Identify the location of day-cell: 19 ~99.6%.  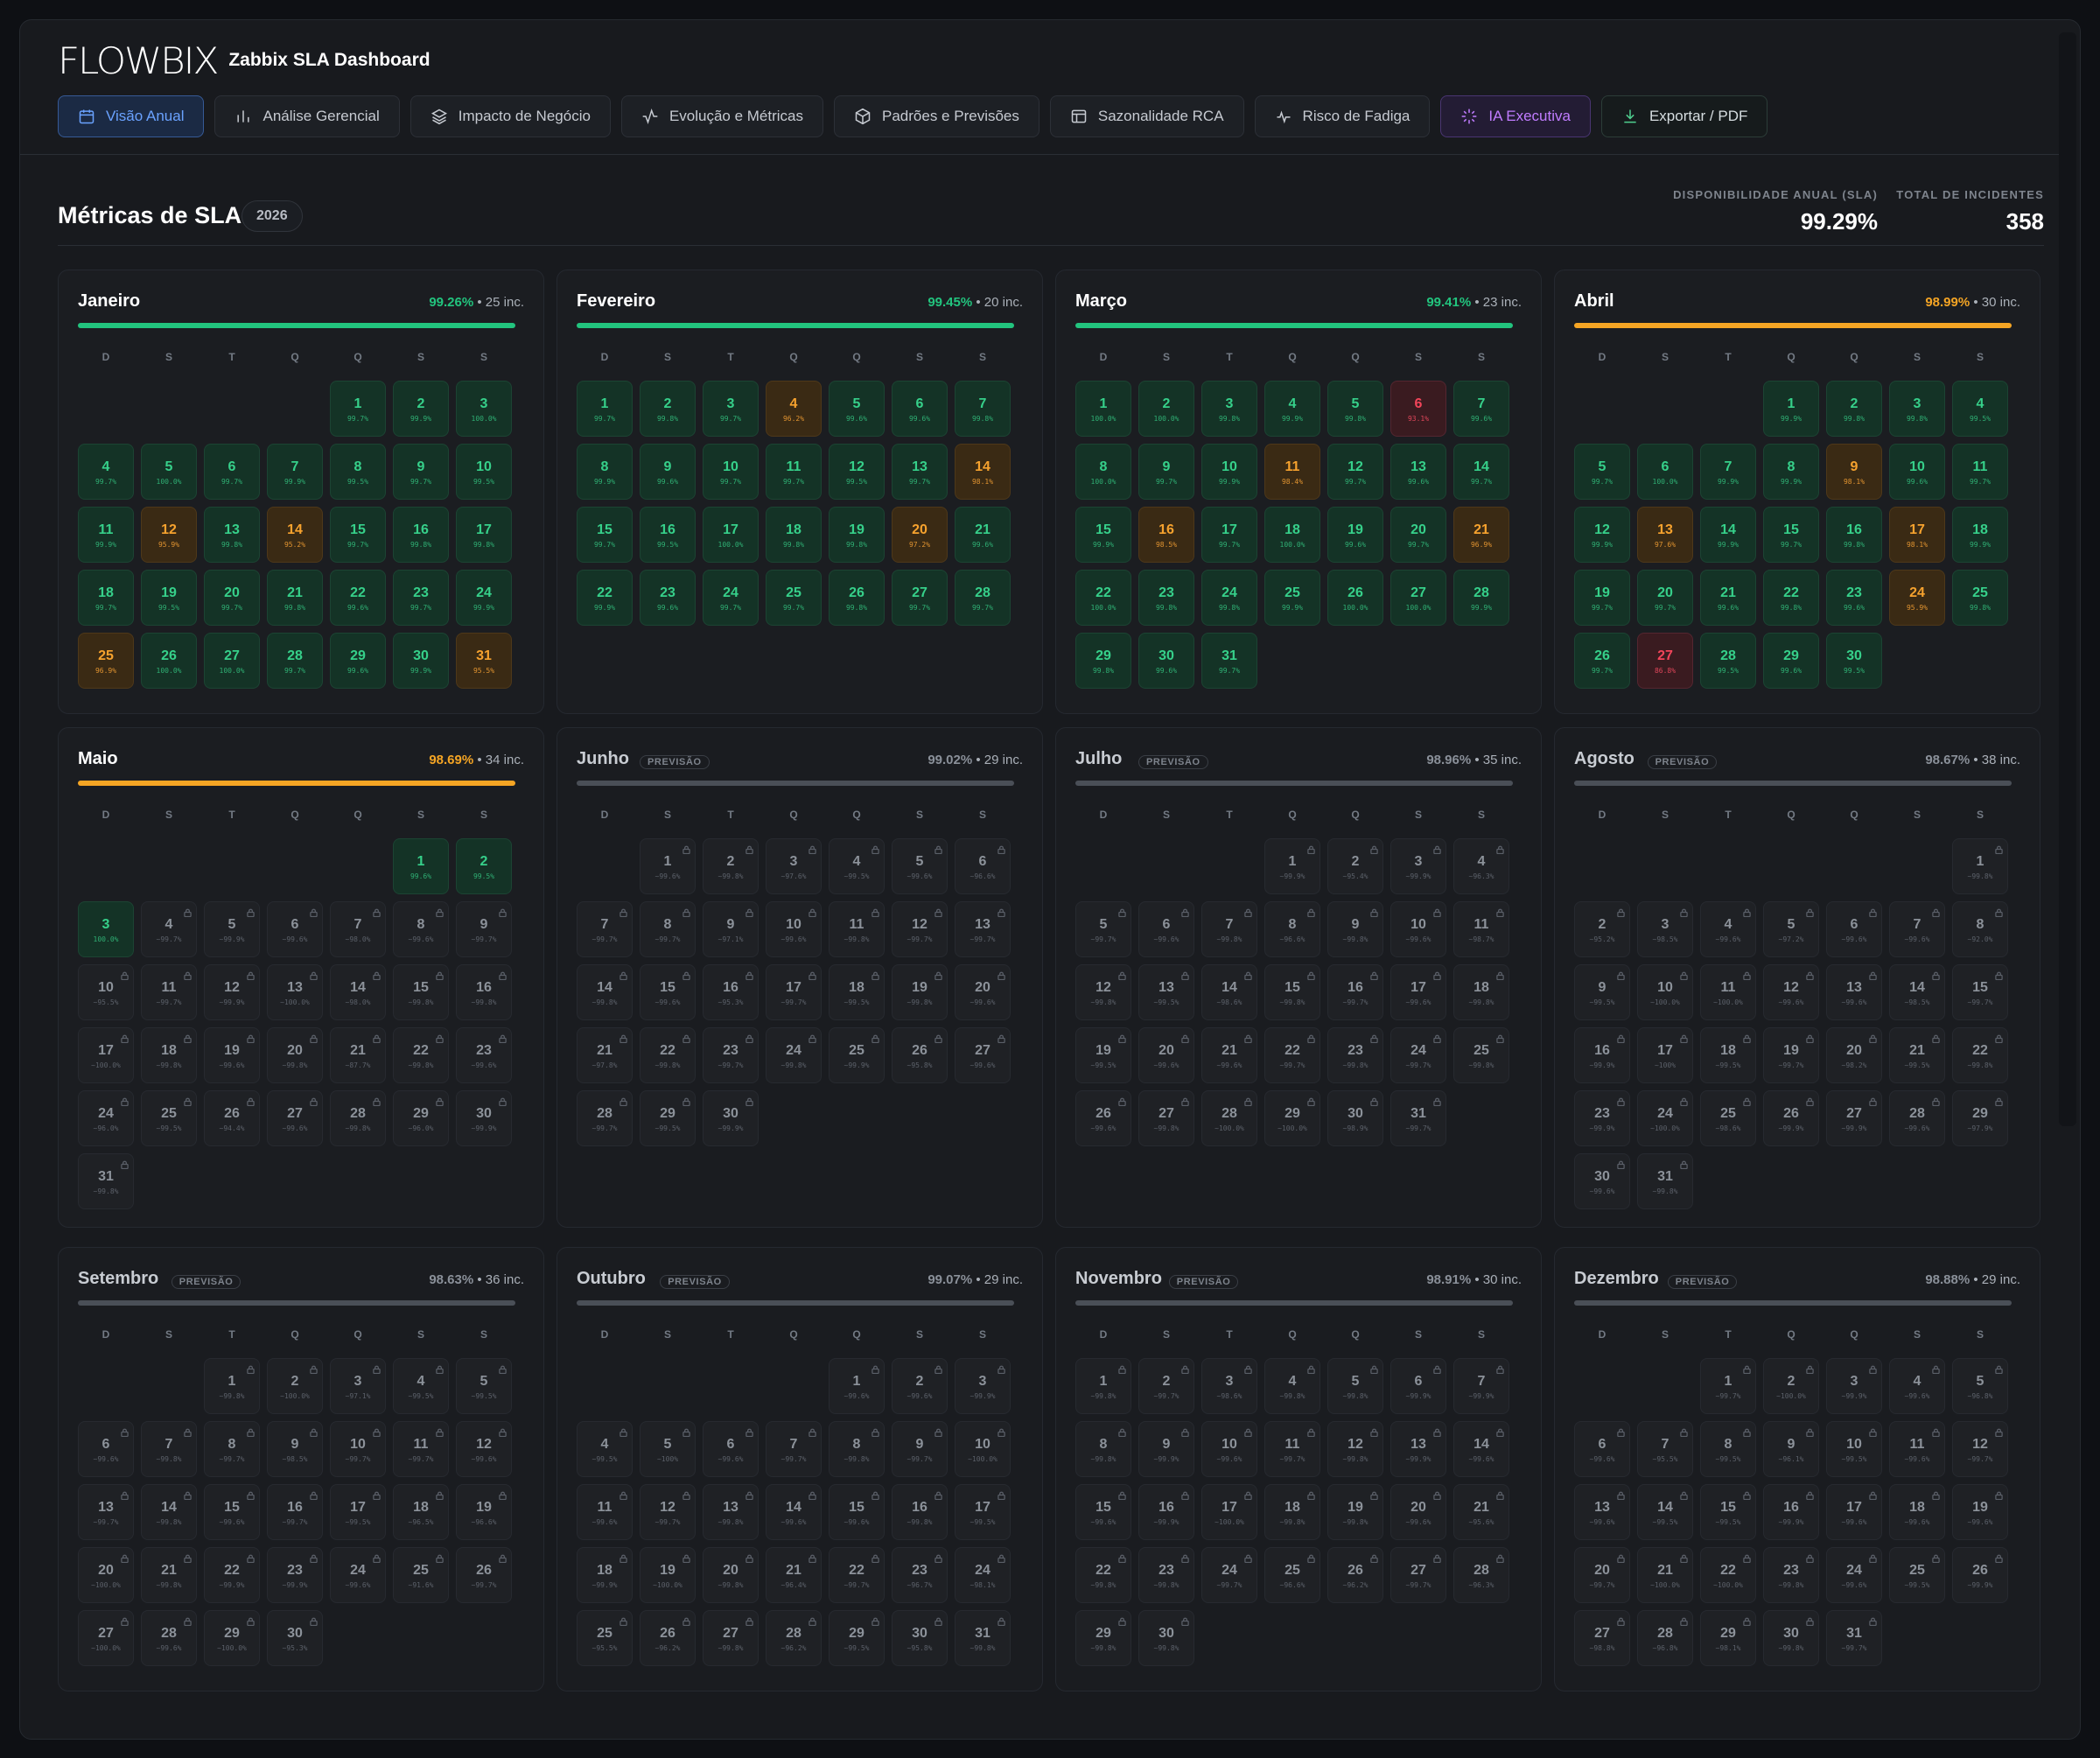
(1980, 1512).